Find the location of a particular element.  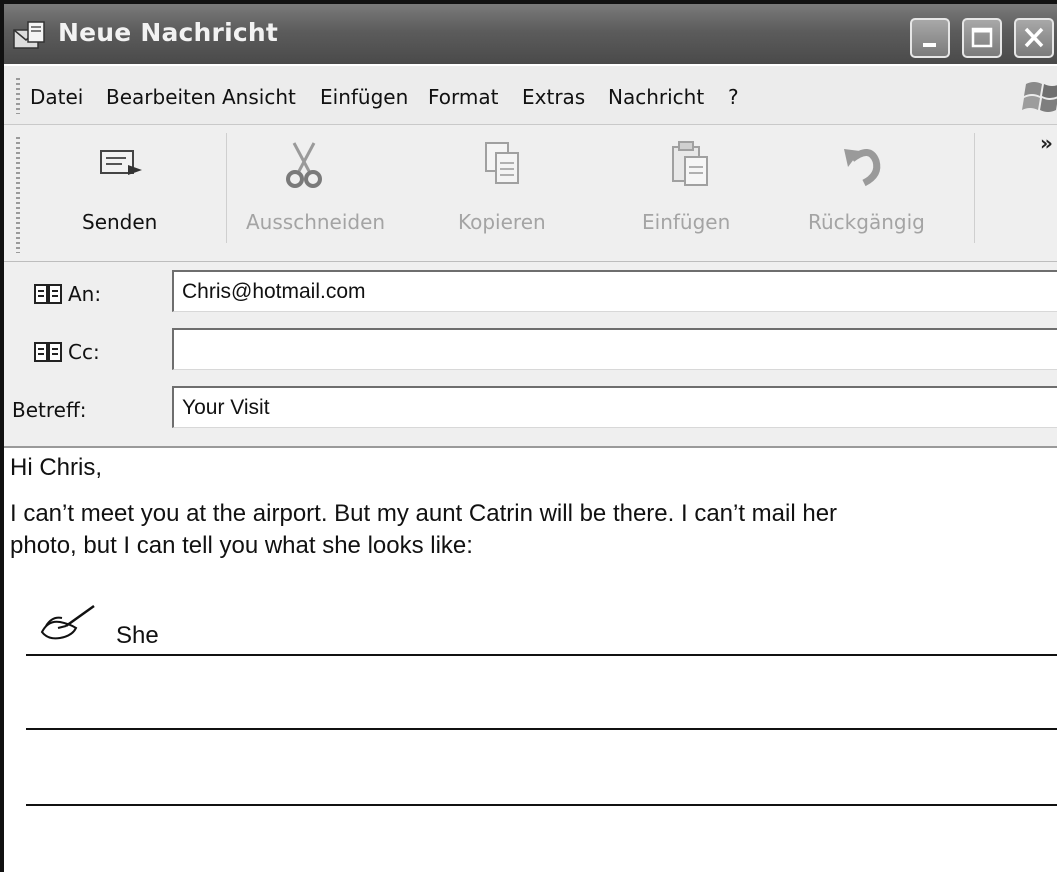

copy-label: Kopieren is located at coordinates (502, 222).